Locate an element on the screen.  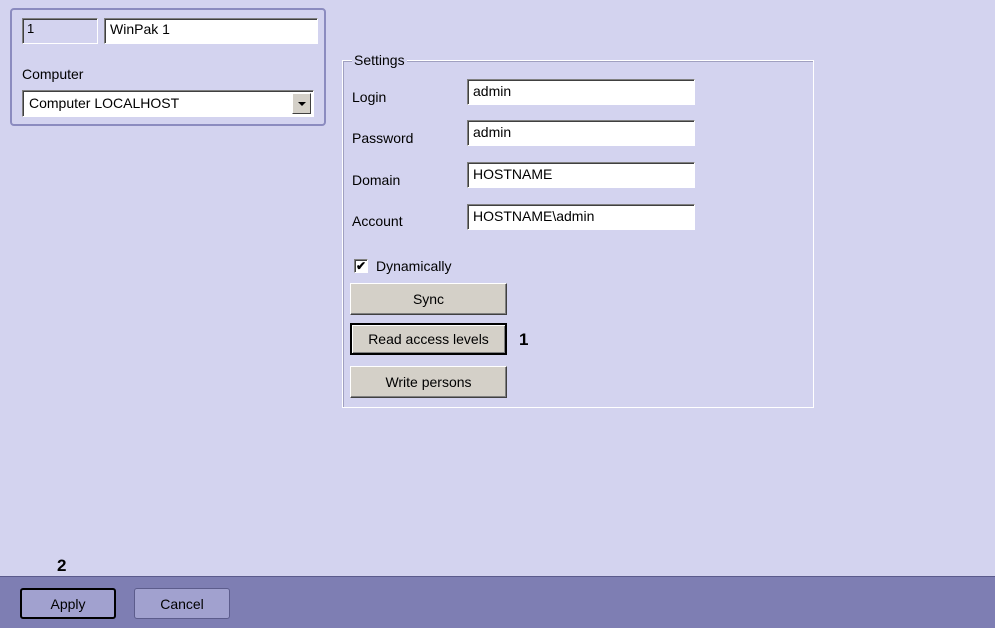
dynamically-label: Dynamically is located at coordinates (414, 266).